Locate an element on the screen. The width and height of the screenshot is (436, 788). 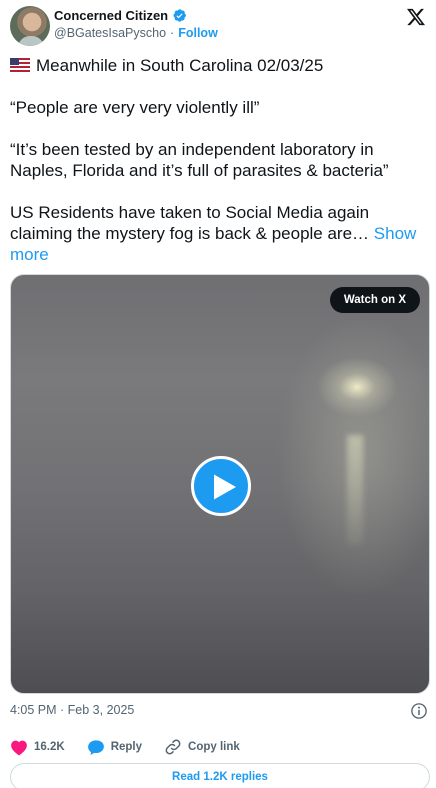
copy-link-button: Copy link is located at coordinates (202, 747).